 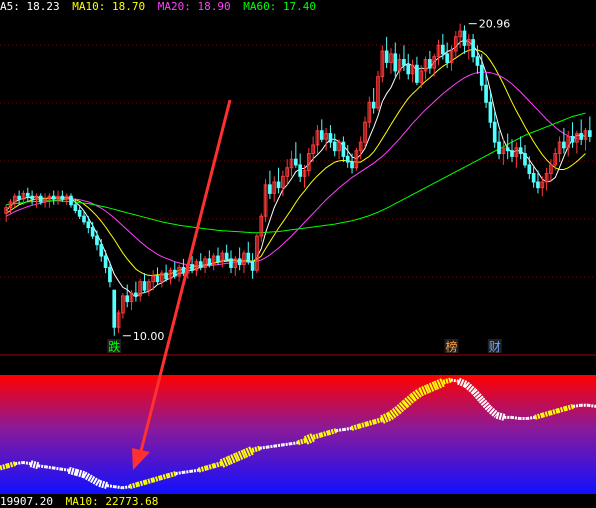 I want to click on volume-legend: 19907.20 MA10: 22773.68, so click(x=82, y=501).